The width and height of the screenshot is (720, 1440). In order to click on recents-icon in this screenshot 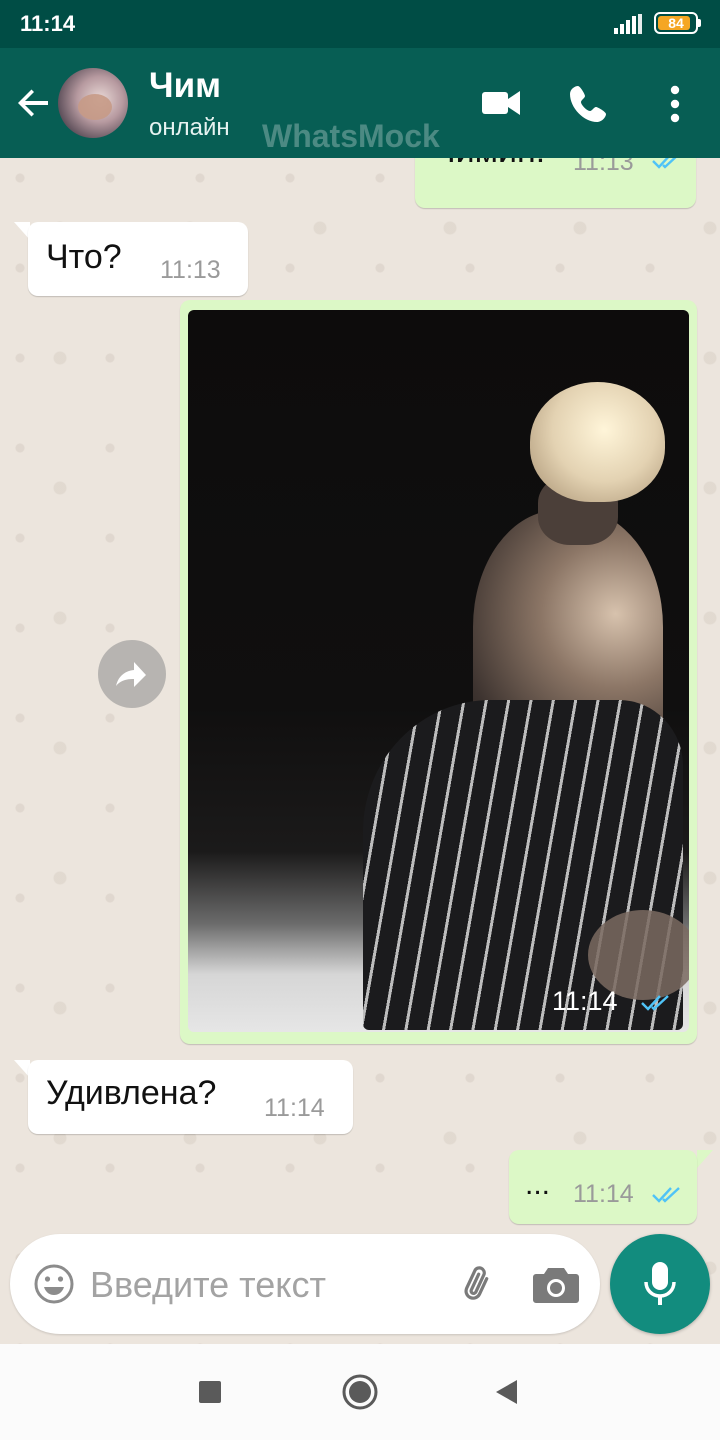, I will do `click(210, 1392)`.